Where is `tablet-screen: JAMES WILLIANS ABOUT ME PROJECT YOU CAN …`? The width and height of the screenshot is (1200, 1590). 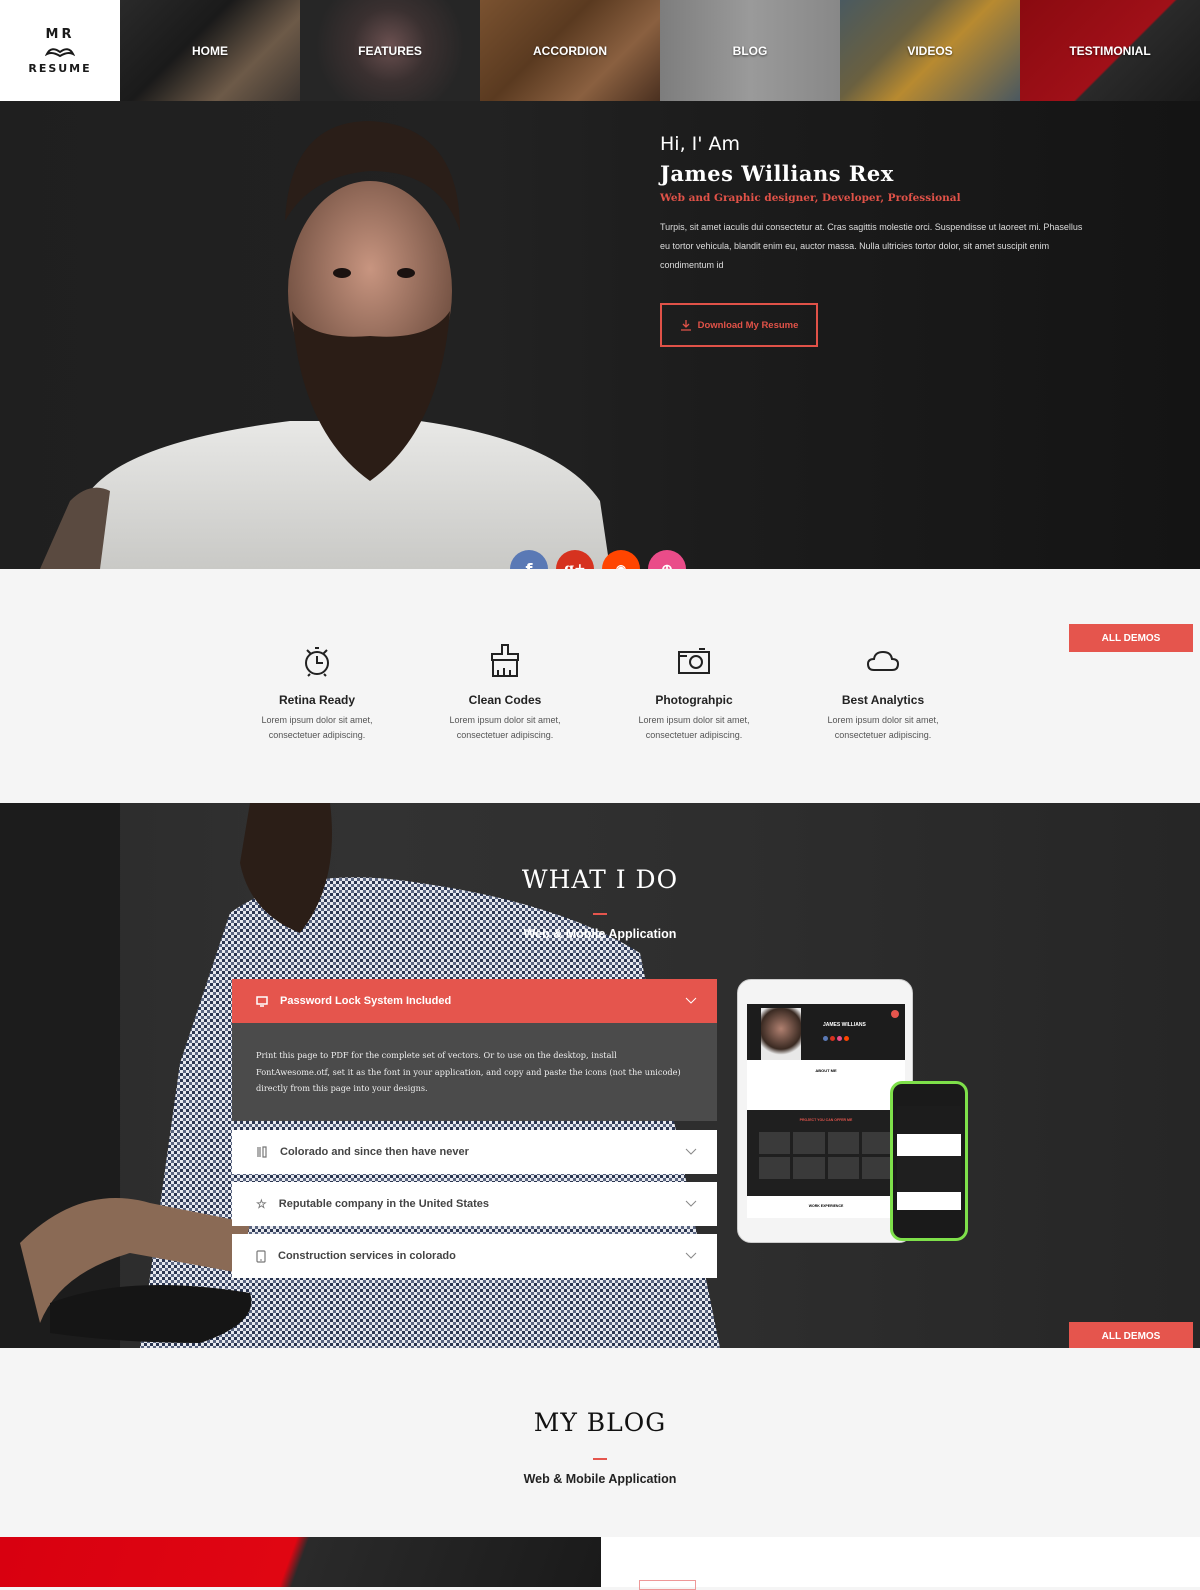 tablet-screen: JAMES WILLIANS ABOUT ME PROJECT YOU CAN … is located at coordinates (826, 1111).